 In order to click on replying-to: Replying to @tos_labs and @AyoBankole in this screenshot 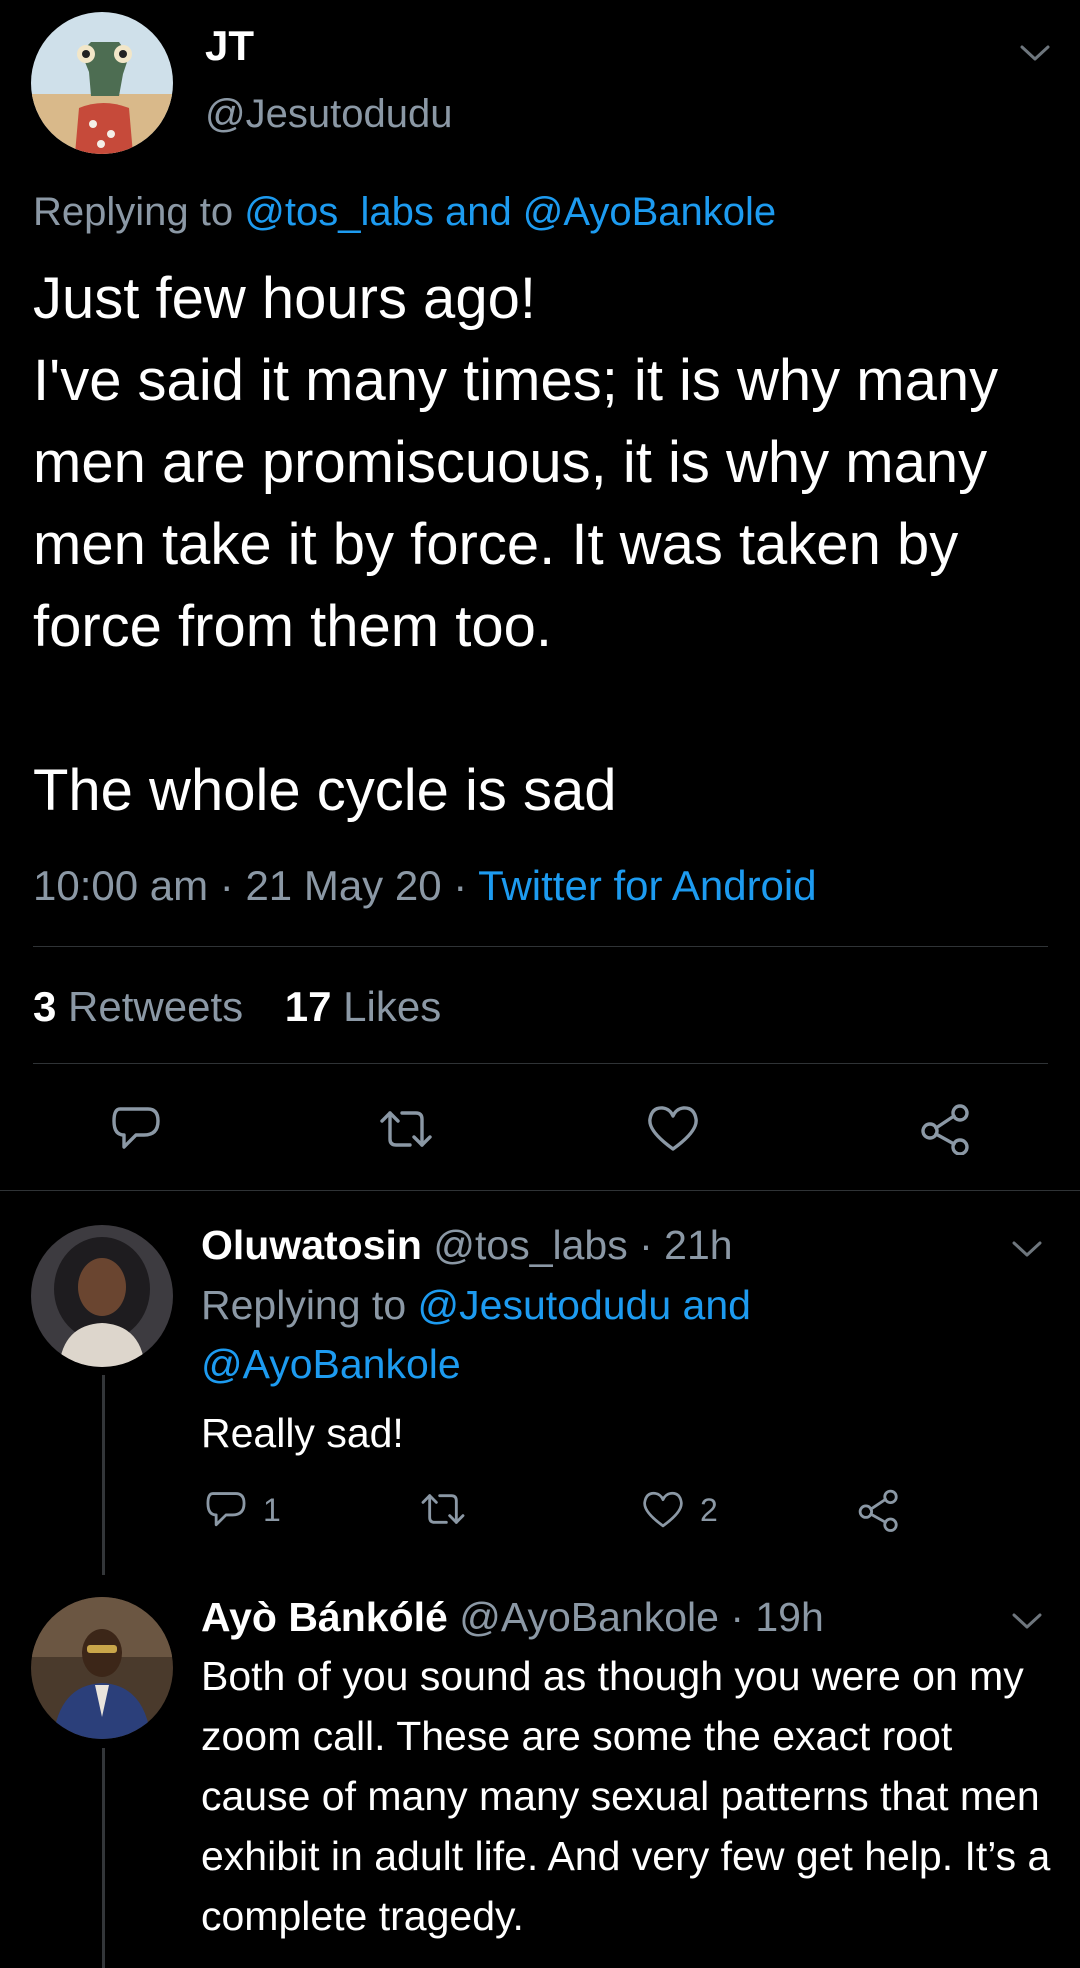, I will do `click(404, 212)`.